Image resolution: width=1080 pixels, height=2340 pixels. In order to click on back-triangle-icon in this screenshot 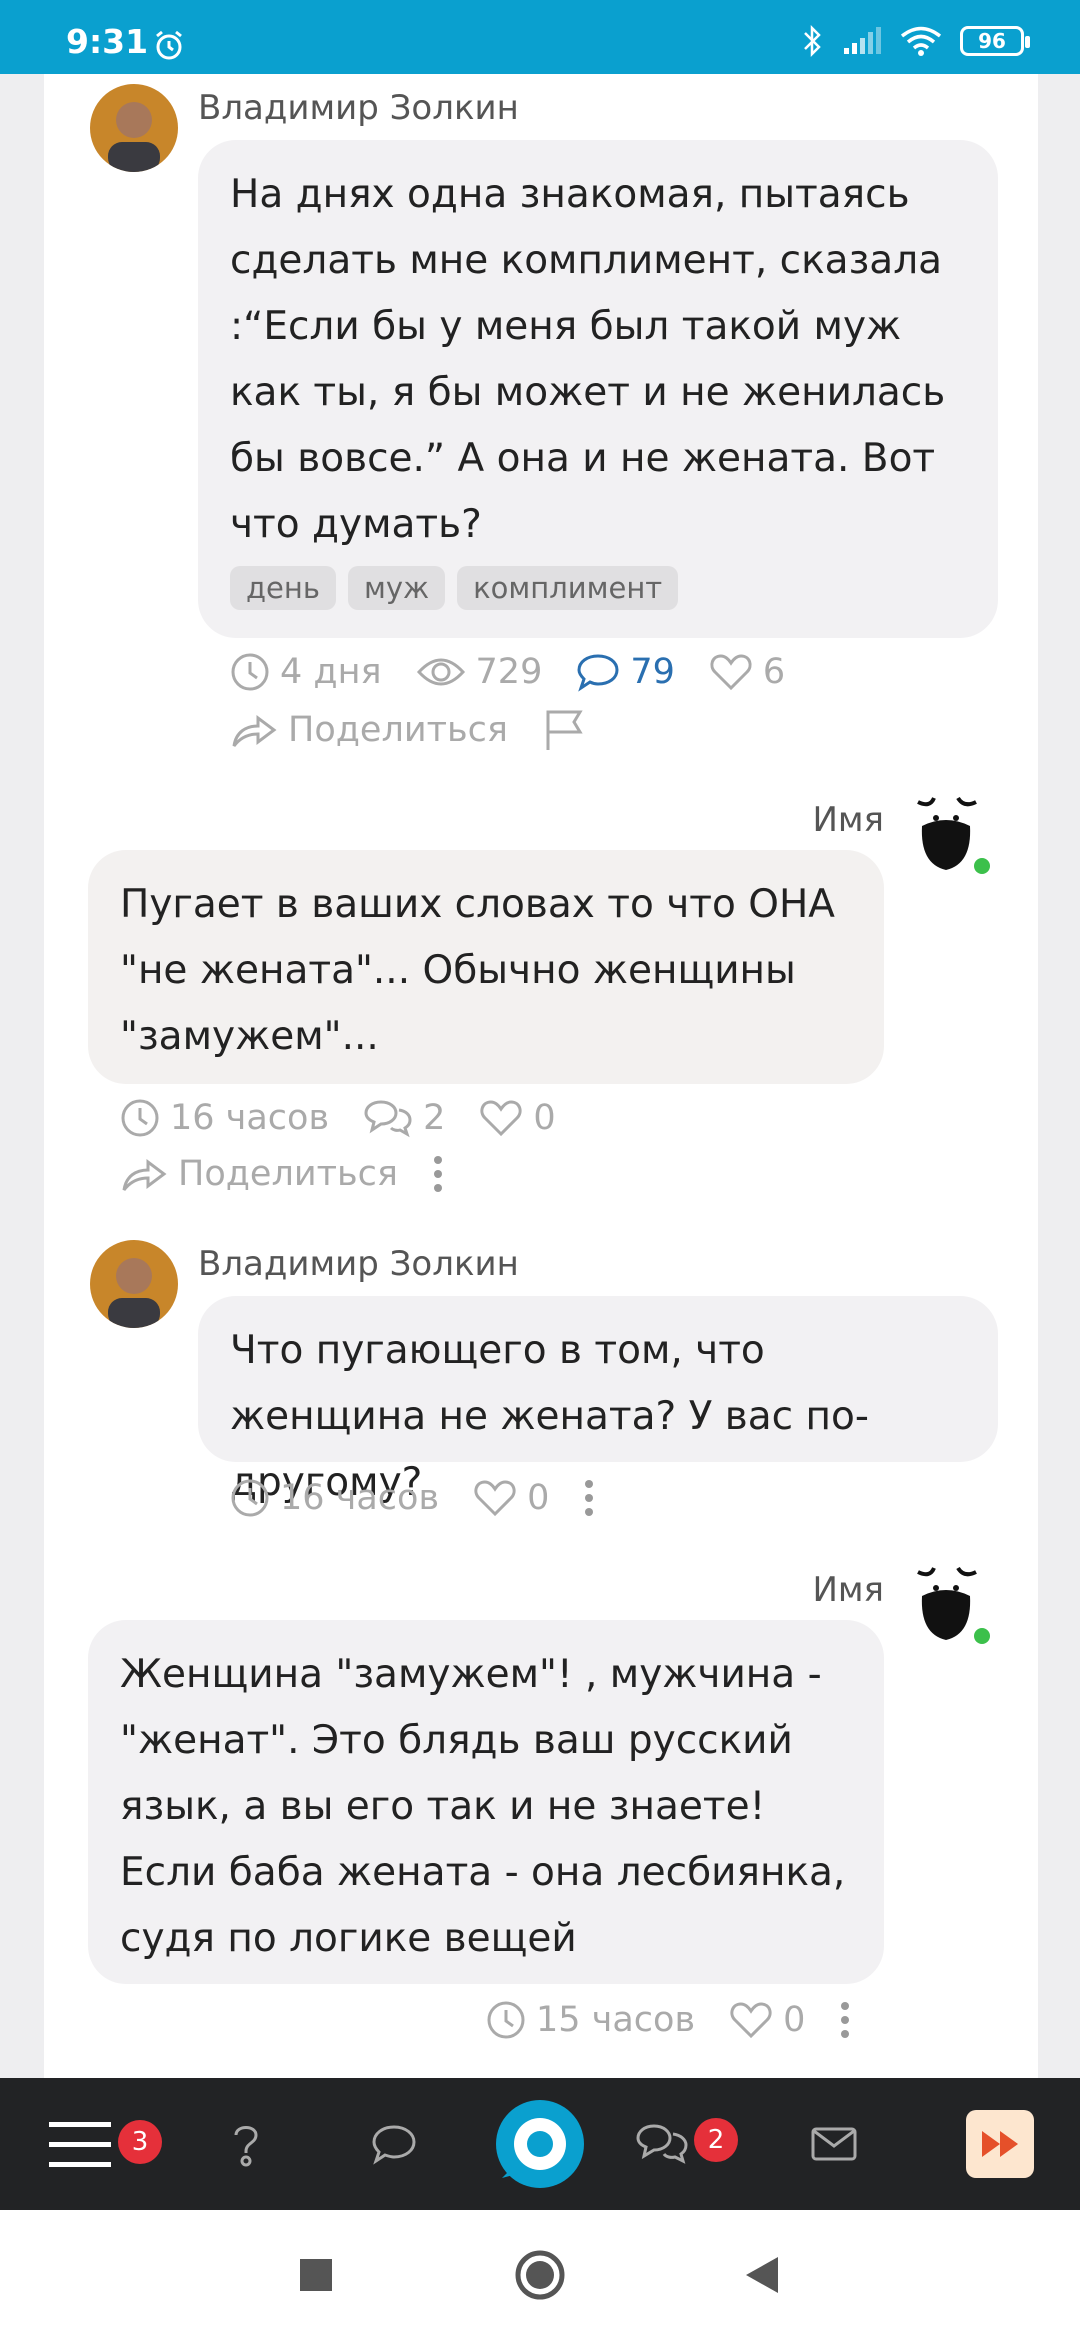, I will do `click(762, 2275)`.